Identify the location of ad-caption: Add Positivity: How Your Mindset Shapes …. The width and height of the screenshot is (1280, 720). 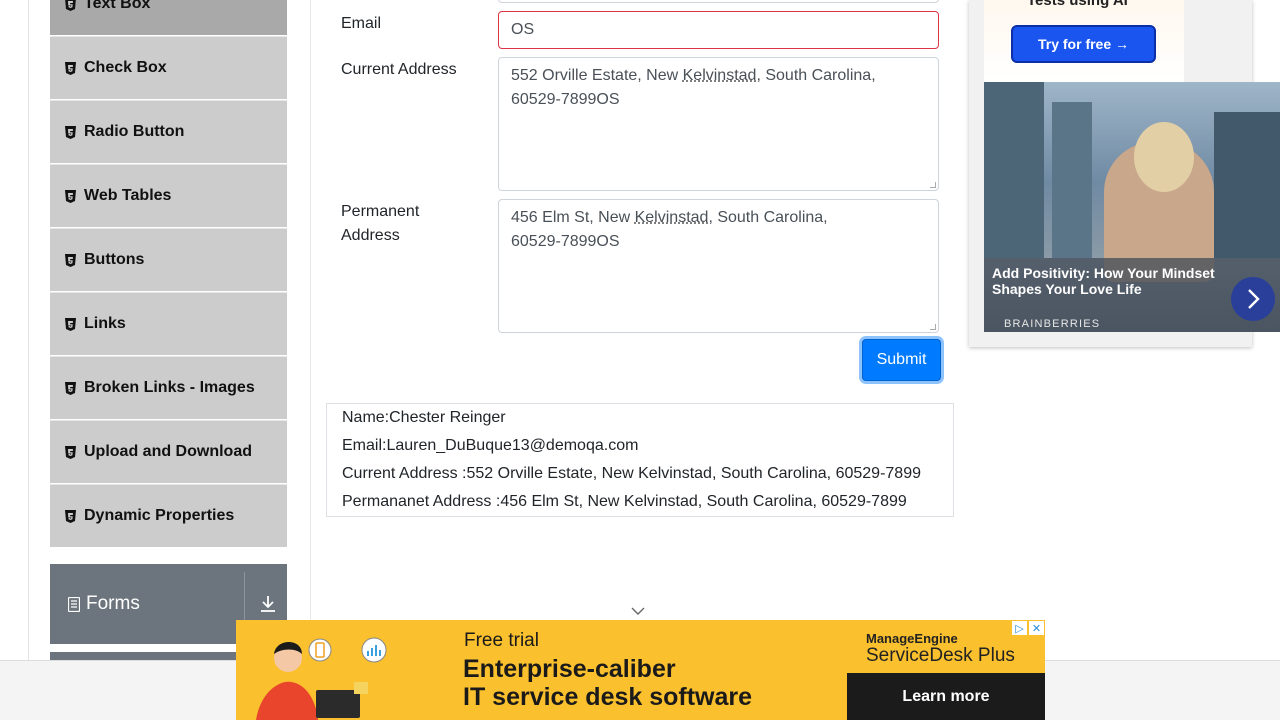
(1103, 281).